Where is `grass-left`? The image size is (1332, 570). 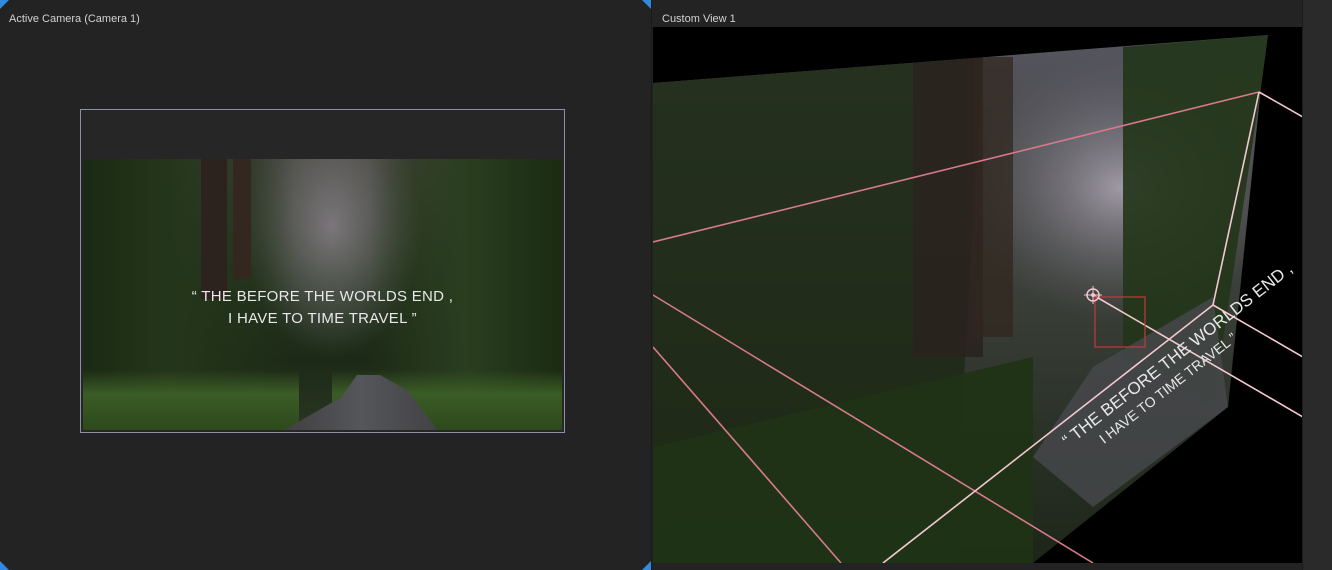
grass-left is located at coordinates (191, 400).